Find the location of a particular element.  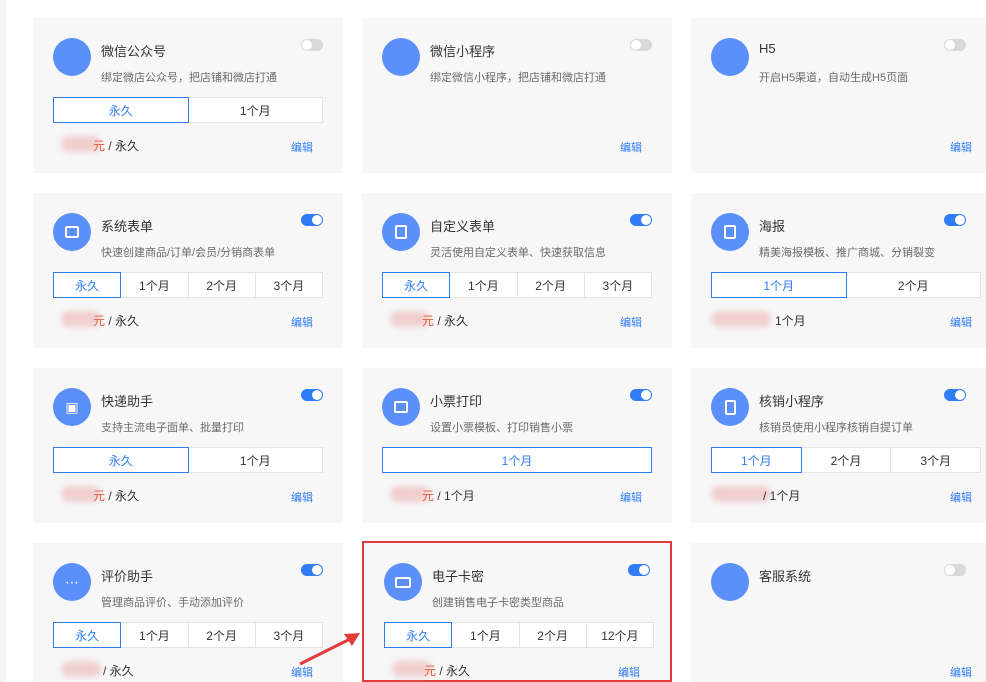

duration-option: 12个月 is located at coordinates (619, 635).